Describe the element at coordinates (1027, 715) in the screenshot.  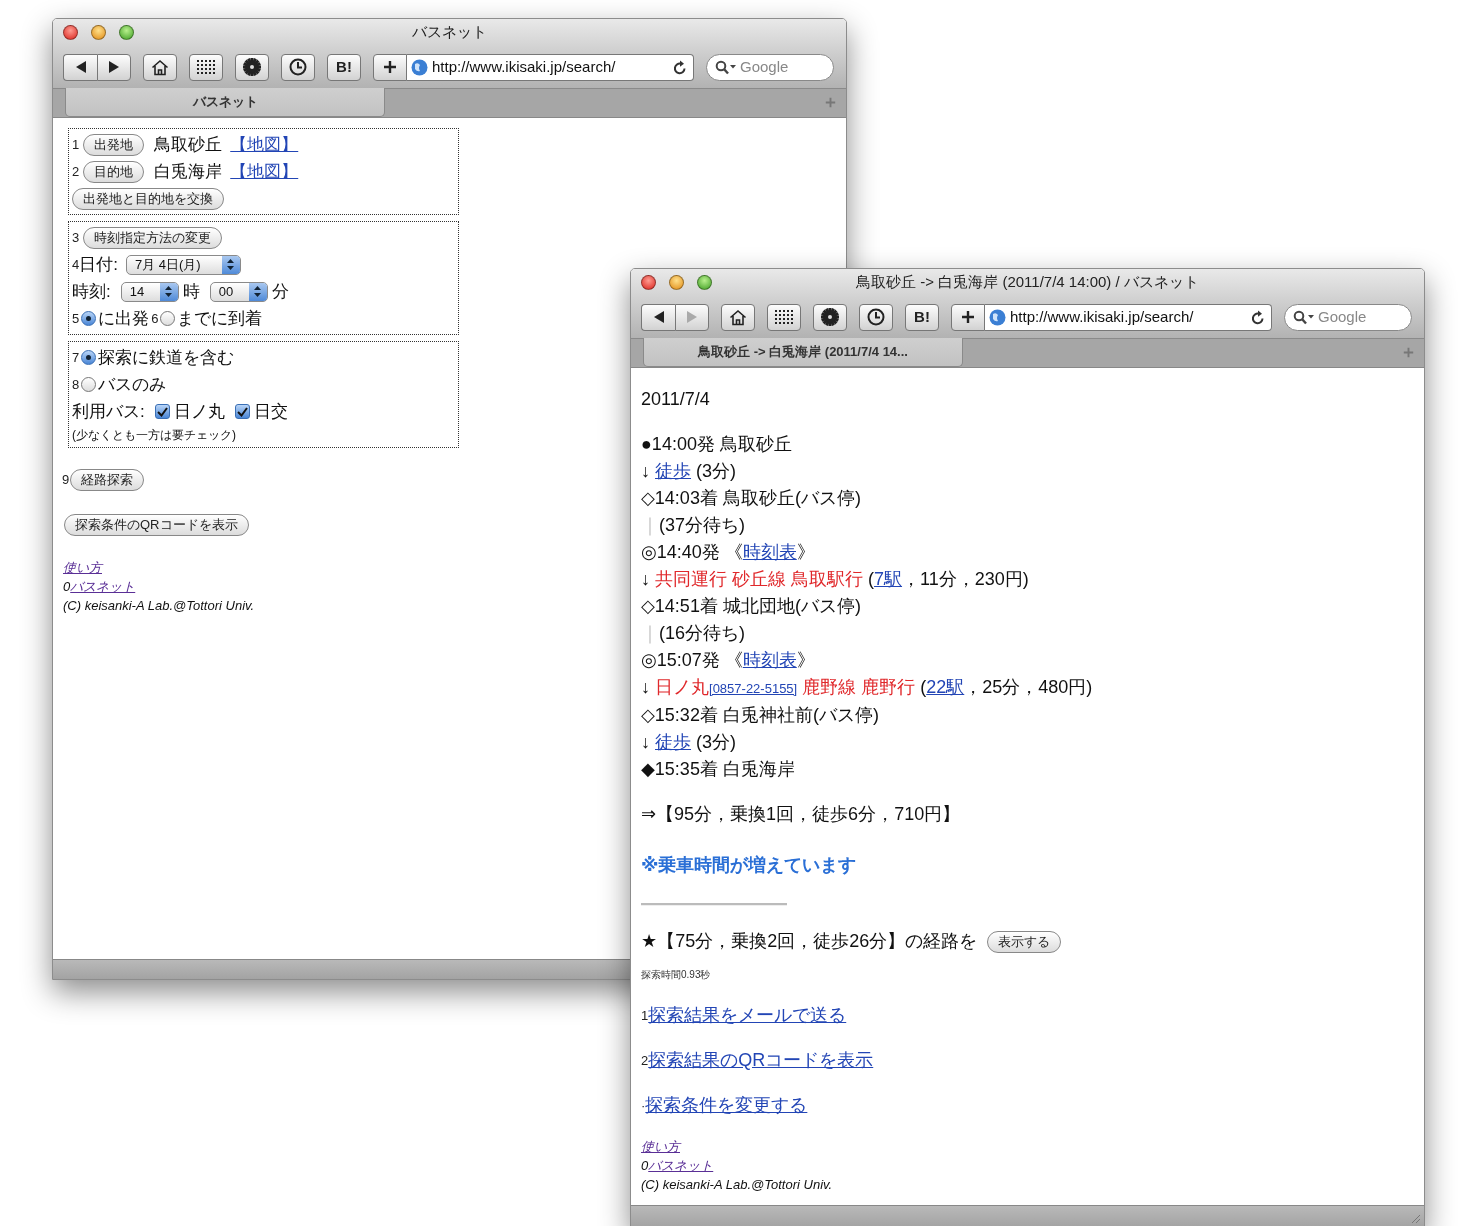
I see `route-step: ◇15:32着 白兎神社前(バス停)` at that location.